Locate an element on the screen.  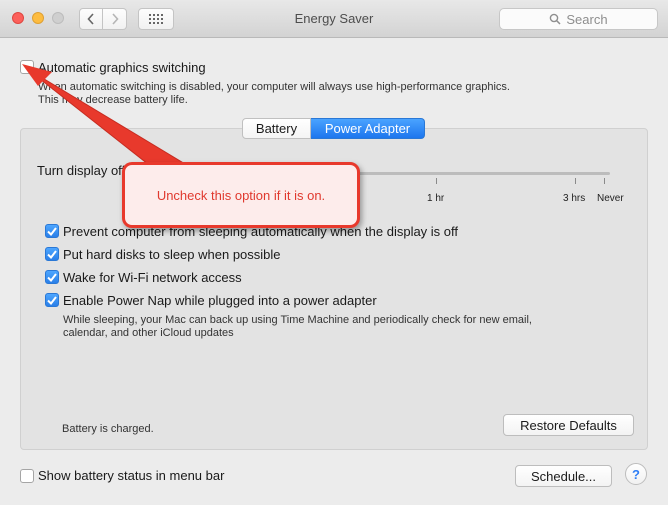
show-battery-status-checkbox is located at coordinates (27, 476).